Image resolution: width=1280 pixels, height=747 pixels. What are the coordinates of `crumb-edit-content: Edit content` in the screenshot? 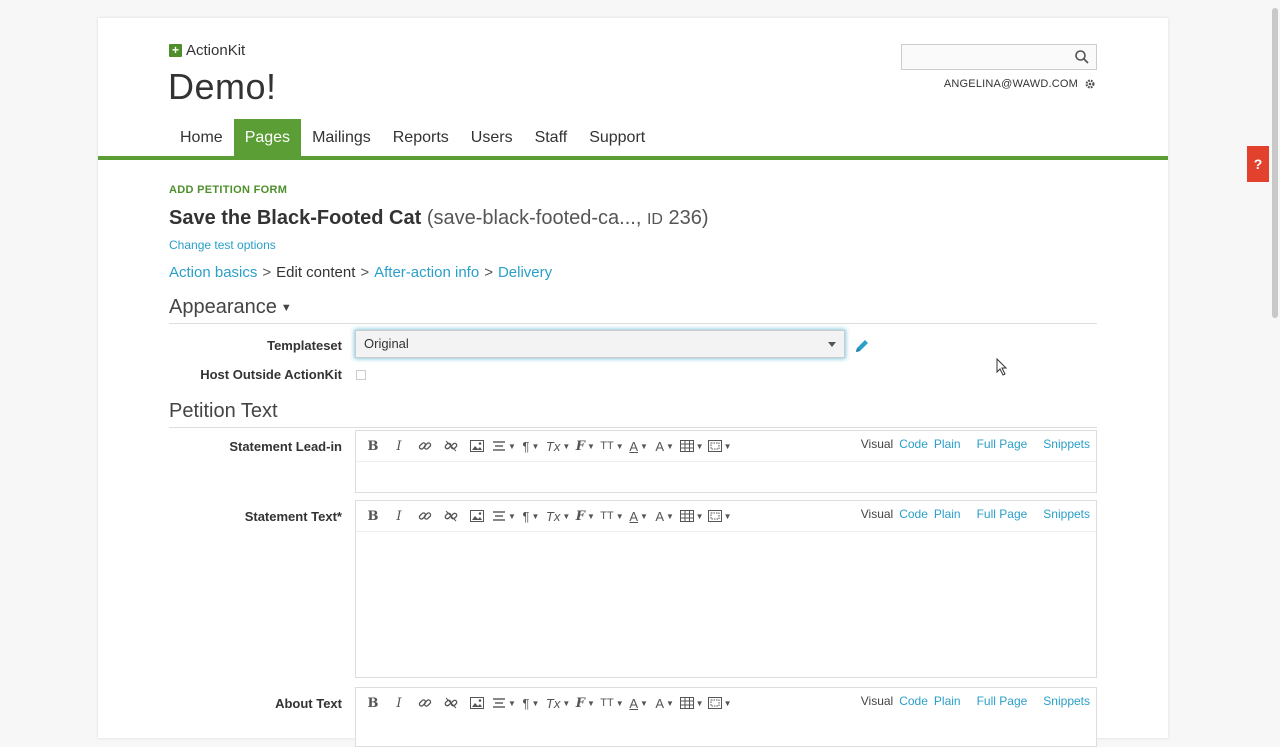 It's located at (316, 272).